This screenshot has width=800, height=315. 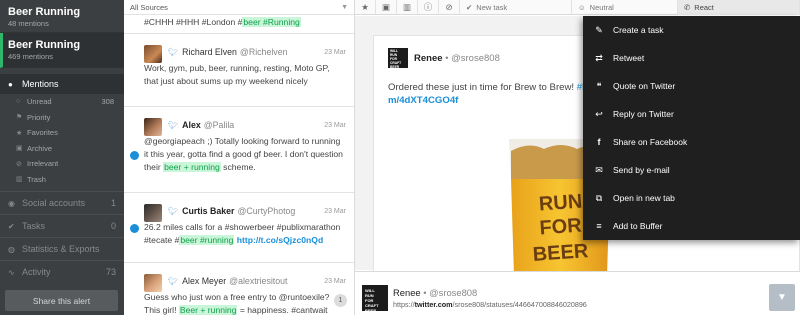 I want to click on mention-text: #CHHH #HHH #London #beer #Running, so click(x=222, y=22).